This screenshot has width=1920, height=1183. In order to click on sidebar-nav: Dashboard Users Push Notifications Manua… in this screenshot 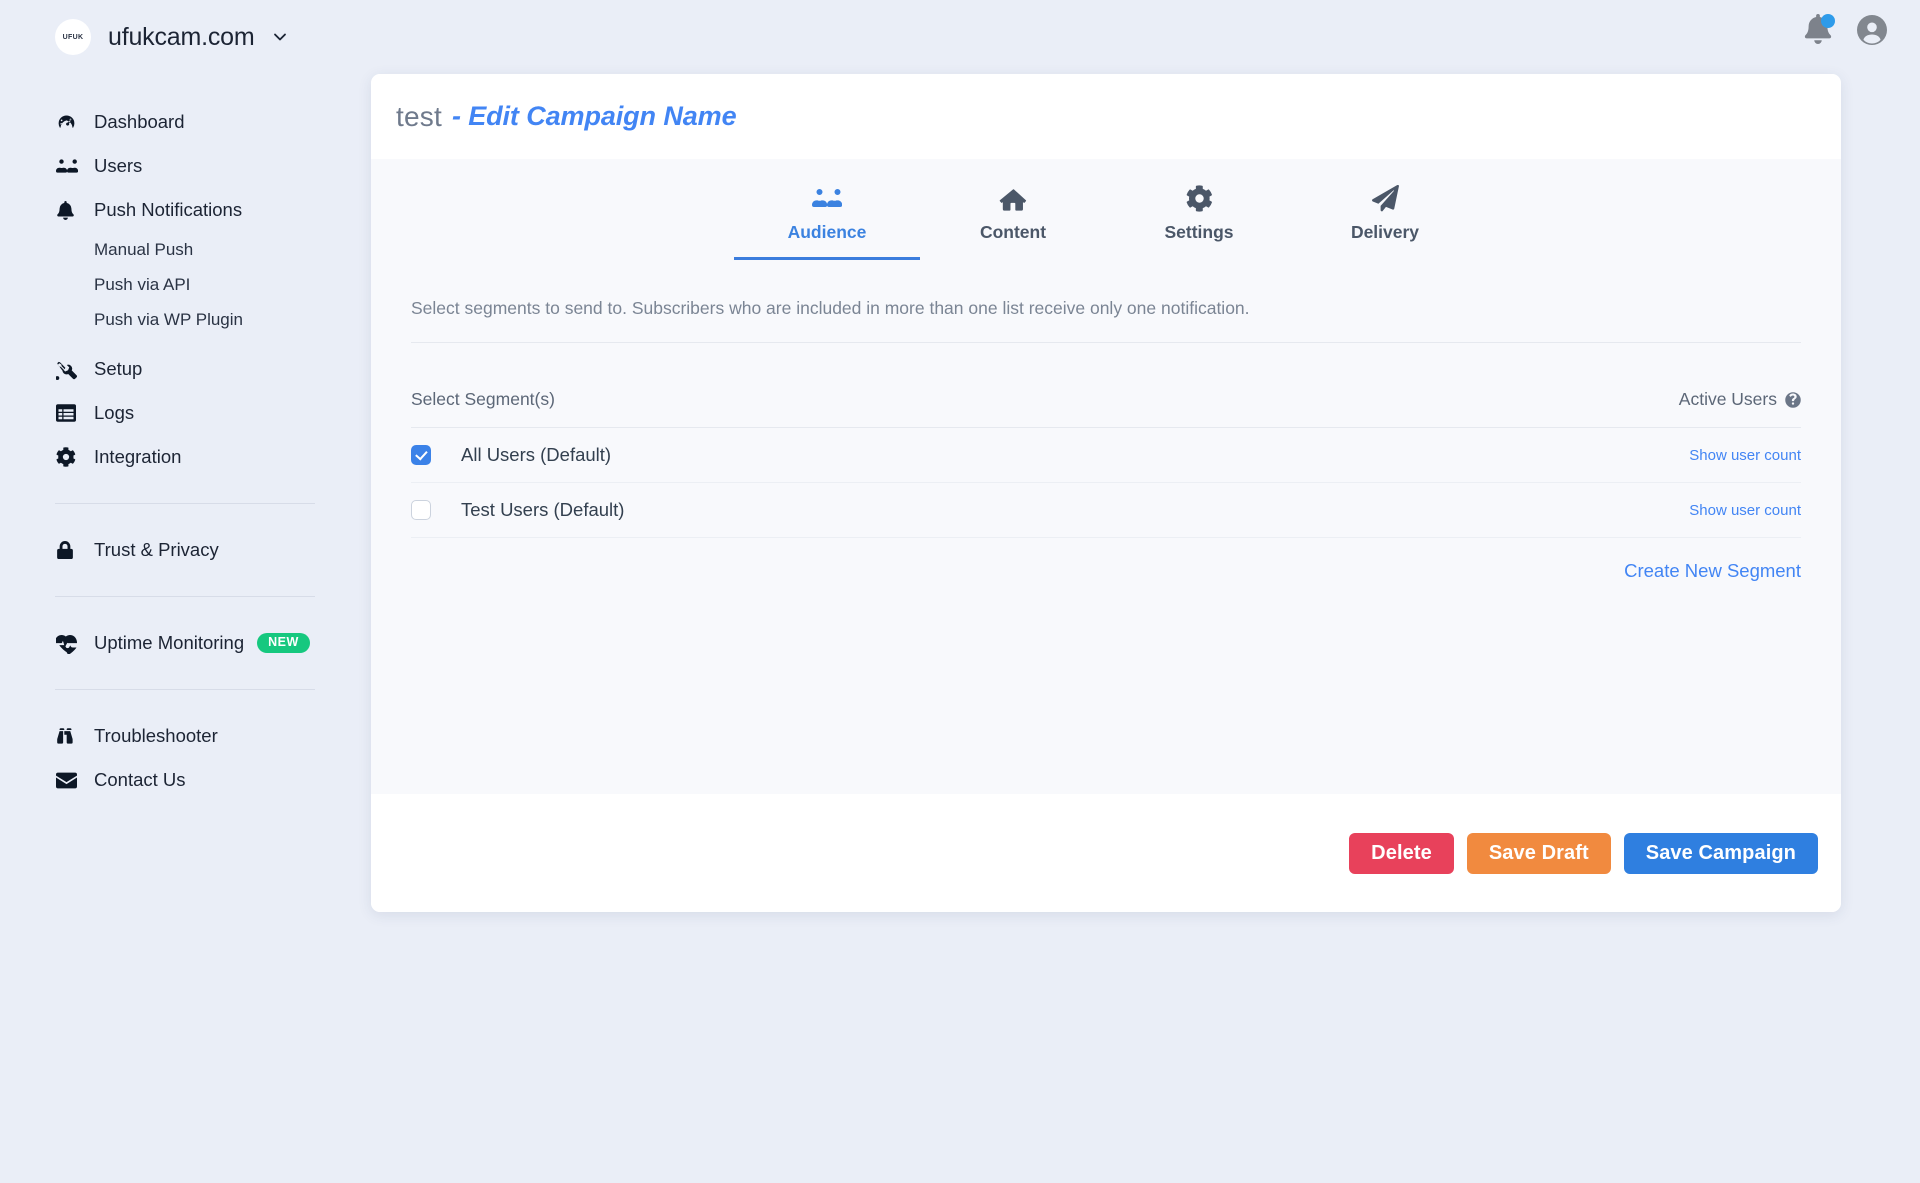, I will do `click(185, 451)`.